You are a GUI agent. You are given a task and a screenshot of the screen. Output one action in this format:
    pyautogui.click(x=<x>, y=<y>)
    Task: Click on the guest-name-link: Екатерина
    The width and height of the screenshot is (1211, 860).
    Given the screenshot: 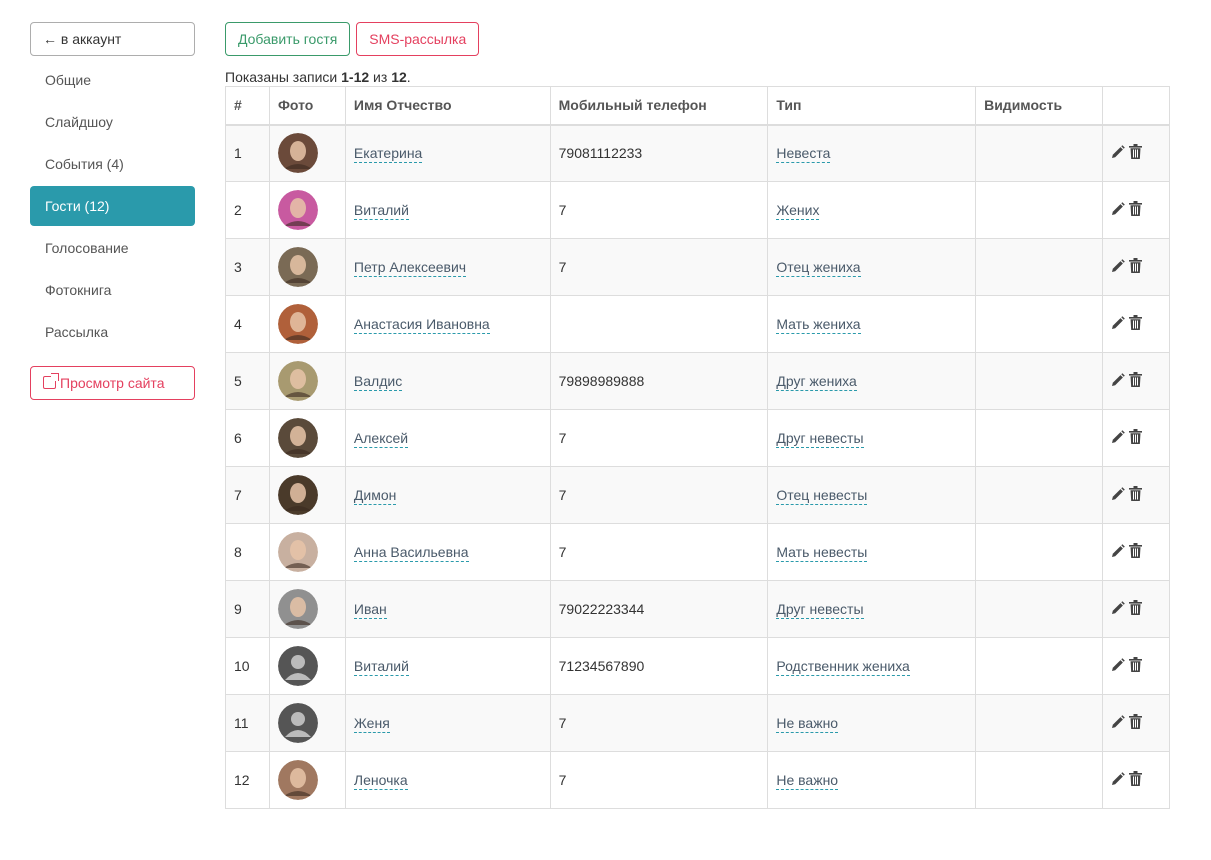 What is the action you would take?
    pyautogui.click(x=388, y=154)
    